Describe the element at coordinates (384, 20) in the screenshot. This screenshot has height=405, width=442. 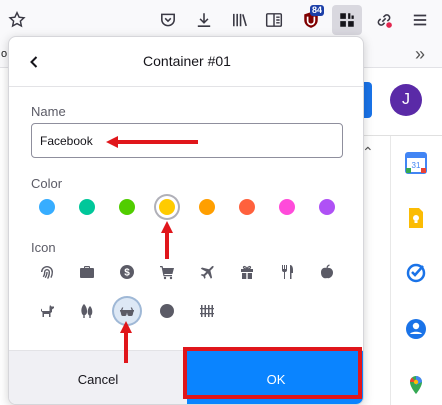
I see `unlink-icon` at that location.